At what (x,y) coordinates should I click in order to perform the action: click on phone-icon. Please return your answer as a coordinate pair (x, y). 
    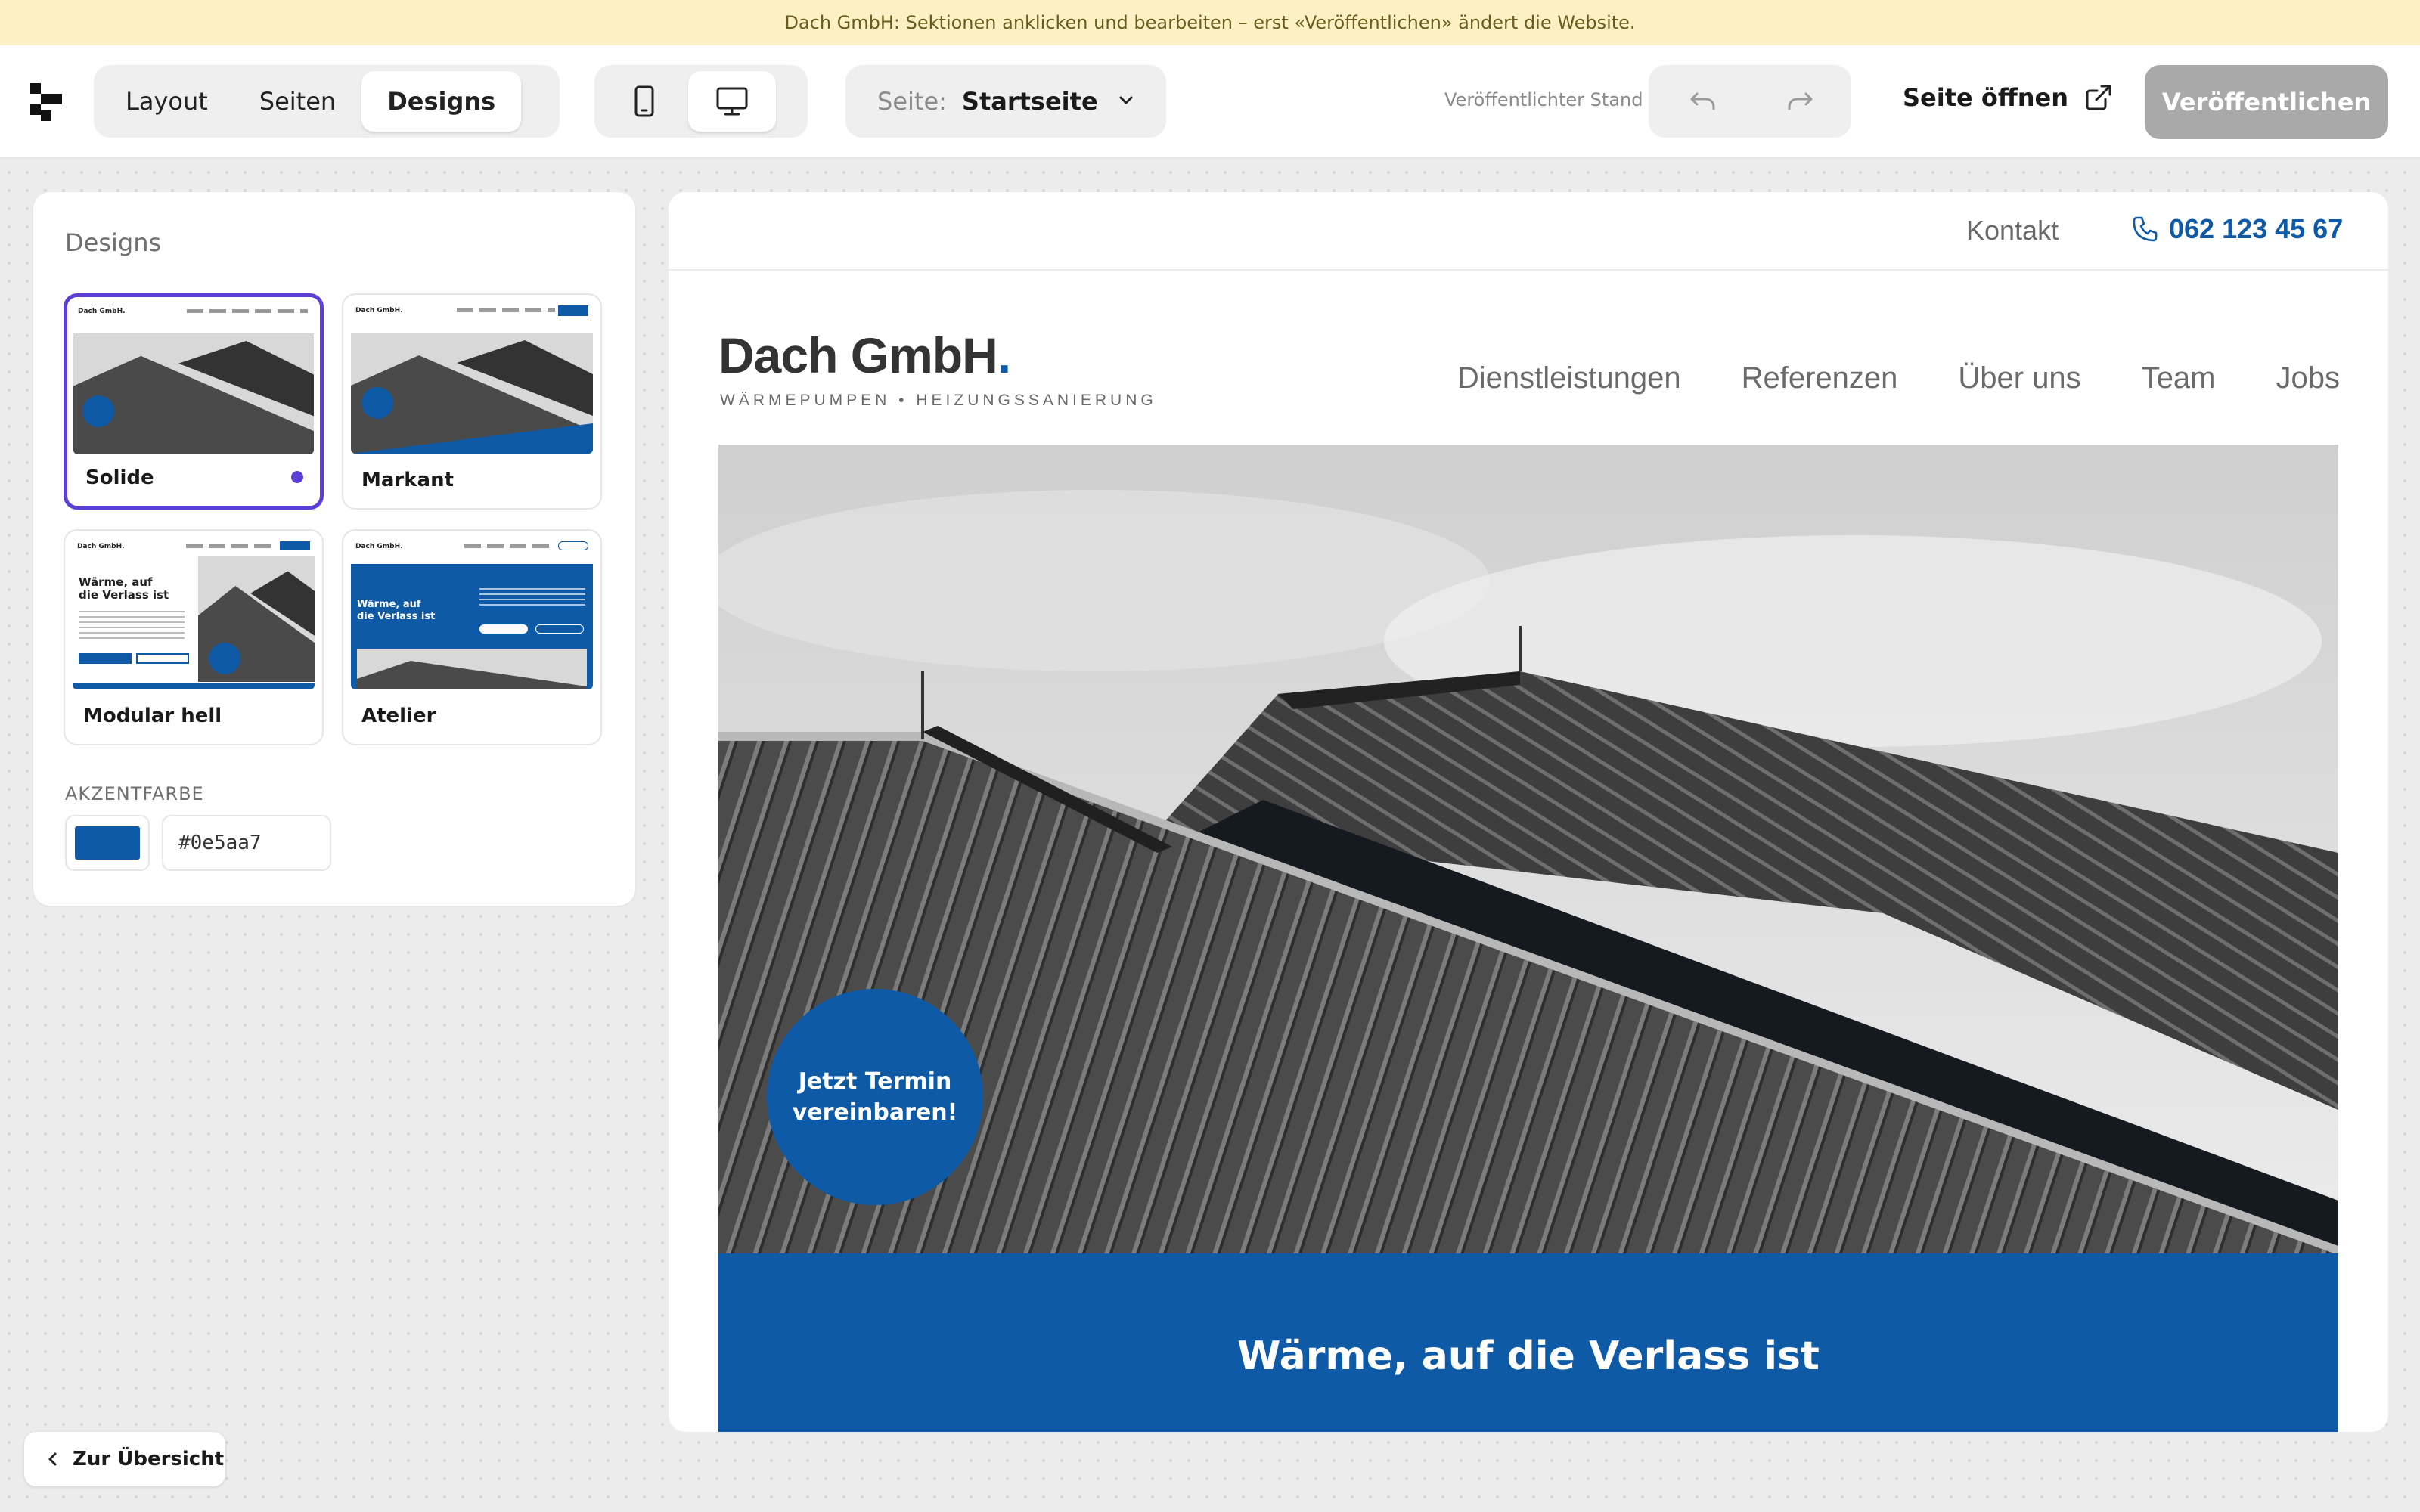
    Looking at the image, I should click on (2145, 229).